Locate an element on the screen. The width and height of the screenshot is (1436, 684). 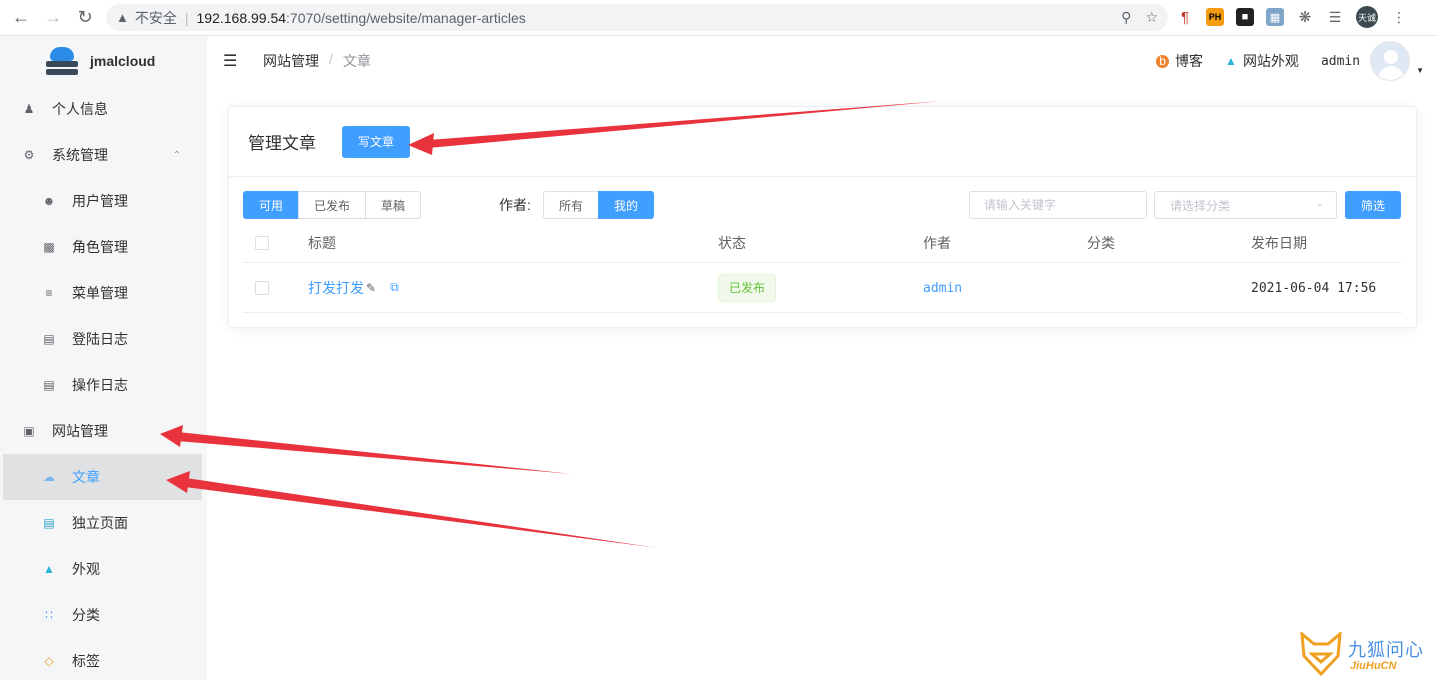
keyword-search-input is located at coordinates (1058, 205).